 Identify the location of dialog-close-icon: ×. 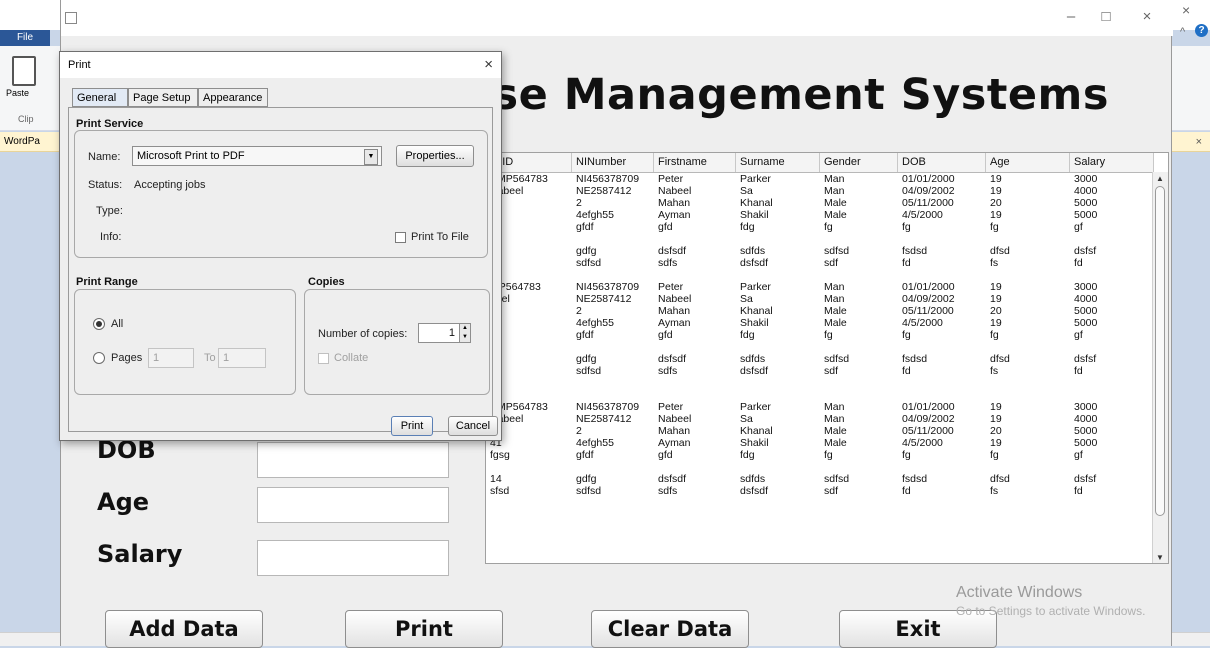
(488, 65).